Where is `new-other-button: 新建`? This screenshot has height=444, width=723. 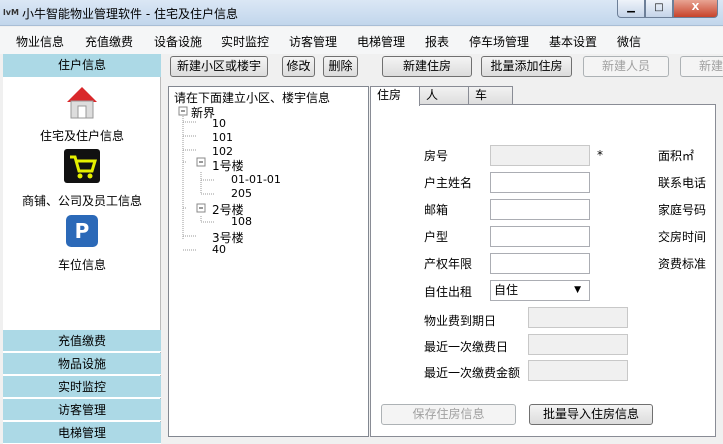
new-other-button: 新建 is located at coordinates (701, 66).